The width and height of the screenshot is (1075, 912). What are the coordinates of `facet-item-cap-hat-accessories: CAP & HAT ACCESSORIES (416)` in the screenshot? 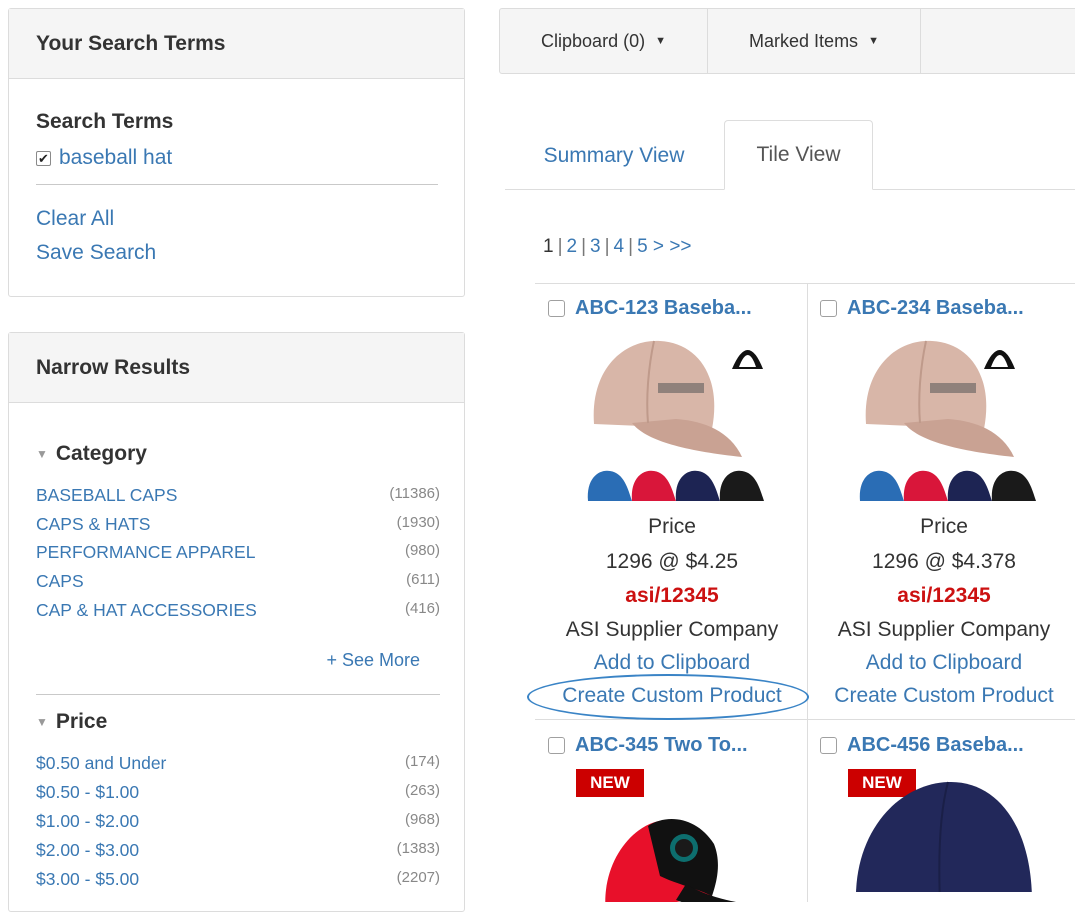 It's located at (238, 610).